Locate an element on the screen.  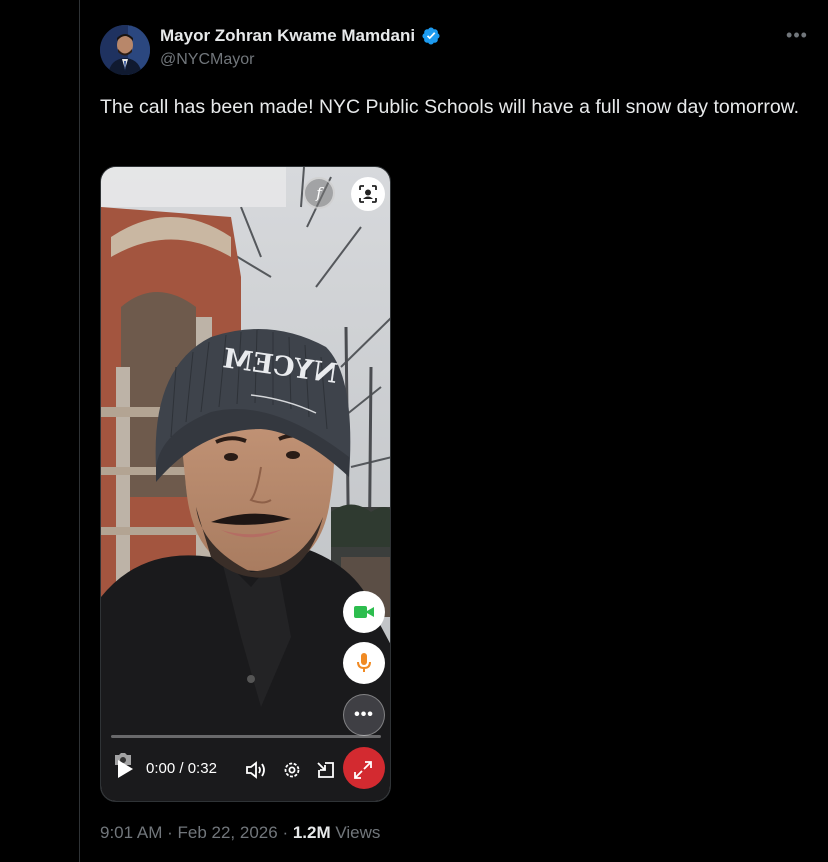
microphone-toggle-button is located at coordinates (364, 663).